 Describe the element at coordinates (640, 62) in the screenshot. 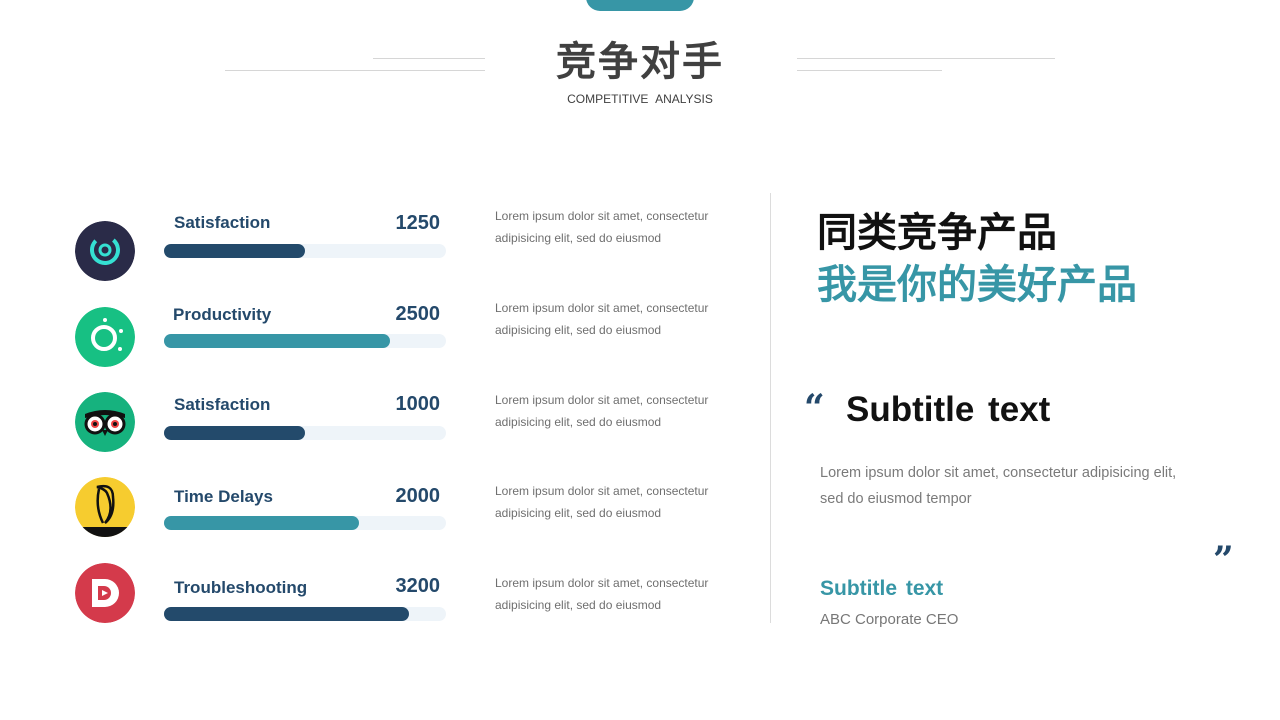

I see `page-title: 竞争对手` at that location.